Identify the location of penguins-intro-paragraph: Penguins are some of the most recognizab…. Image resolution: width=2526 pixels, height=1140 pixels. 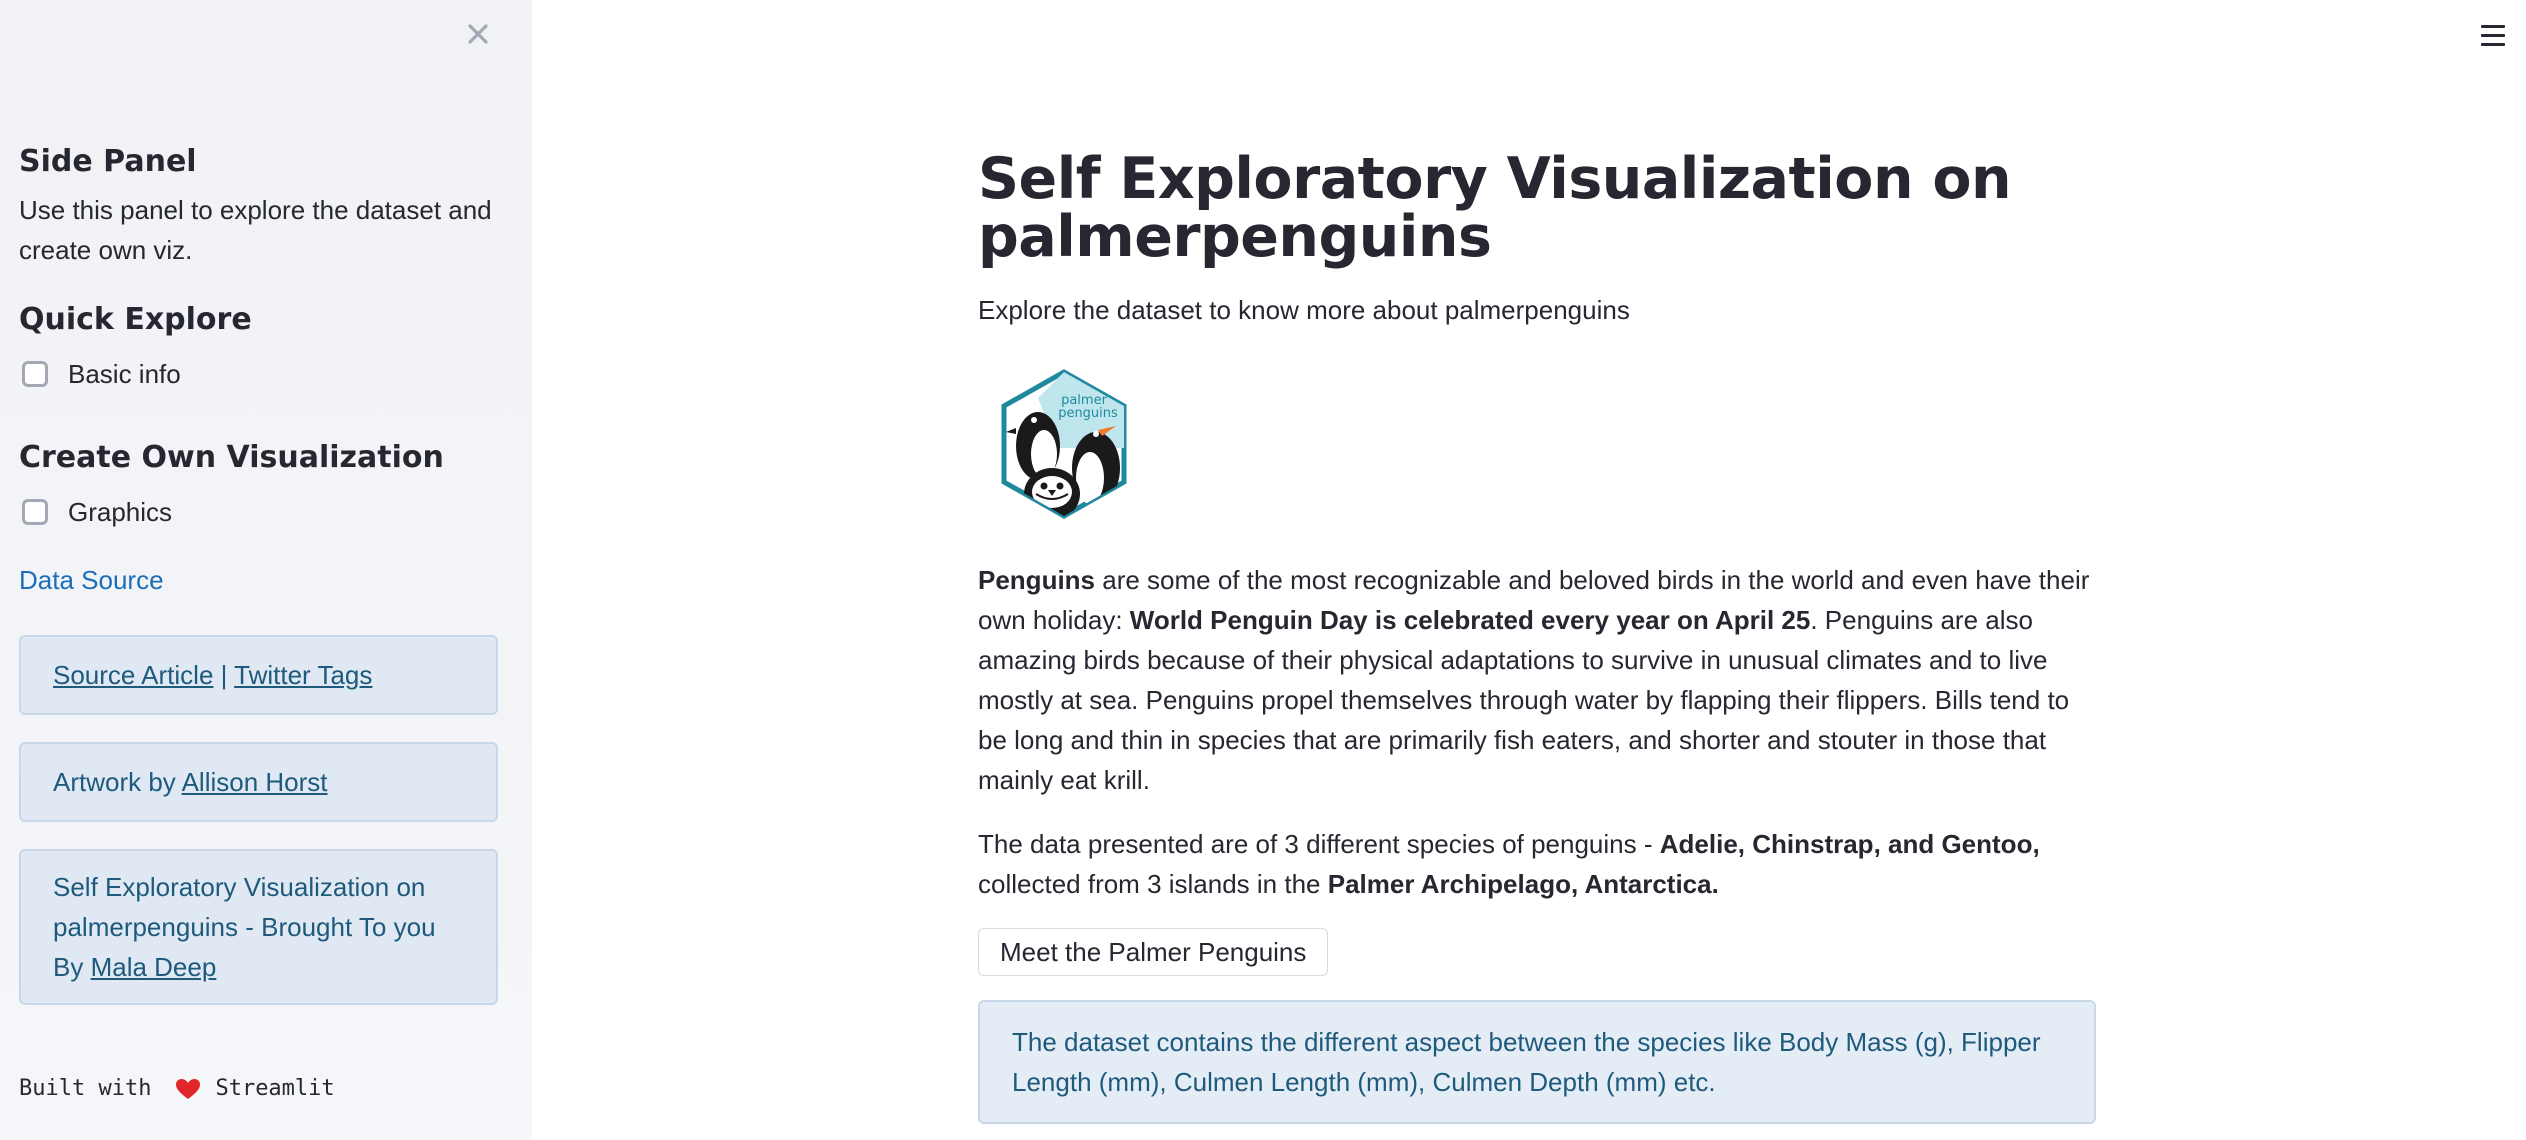
(1537, 680).